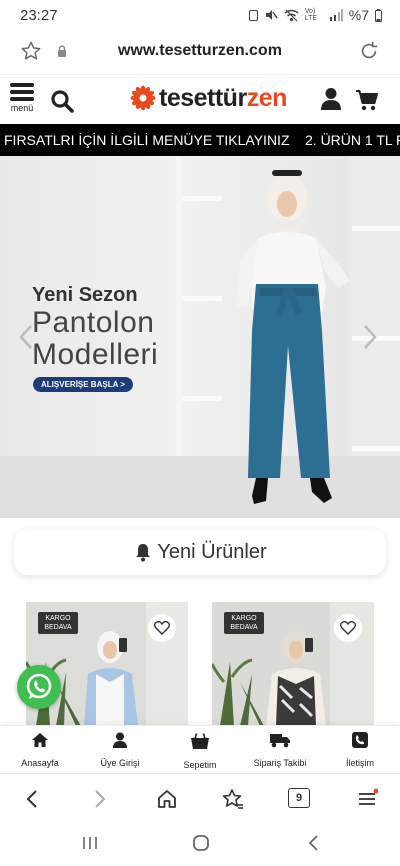 This screenshot has height=866, width=400. I want to click on menu-label: menü, so click(22, 108).